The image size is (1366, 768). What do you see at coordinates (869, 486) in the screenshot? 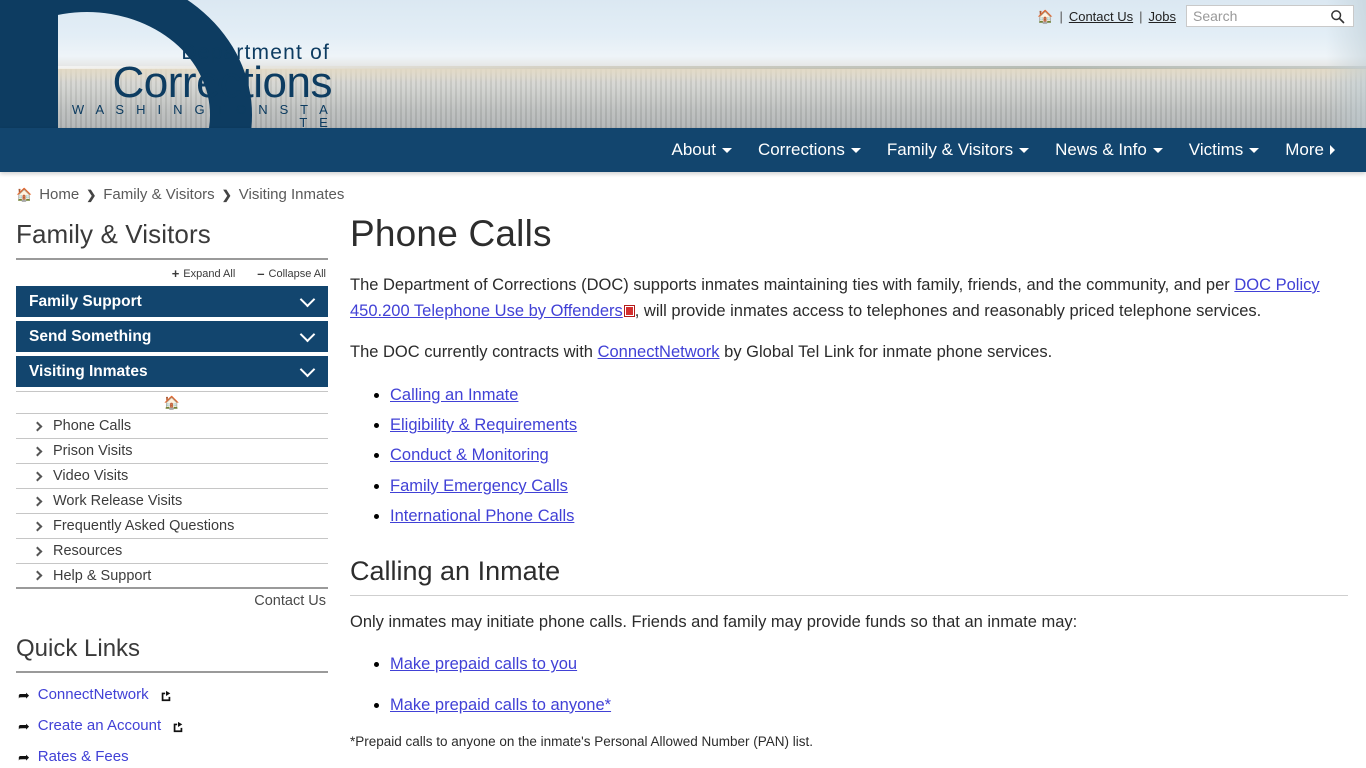
I see `list-item: Family Emergency Calls` at bounding box center [869, 486].